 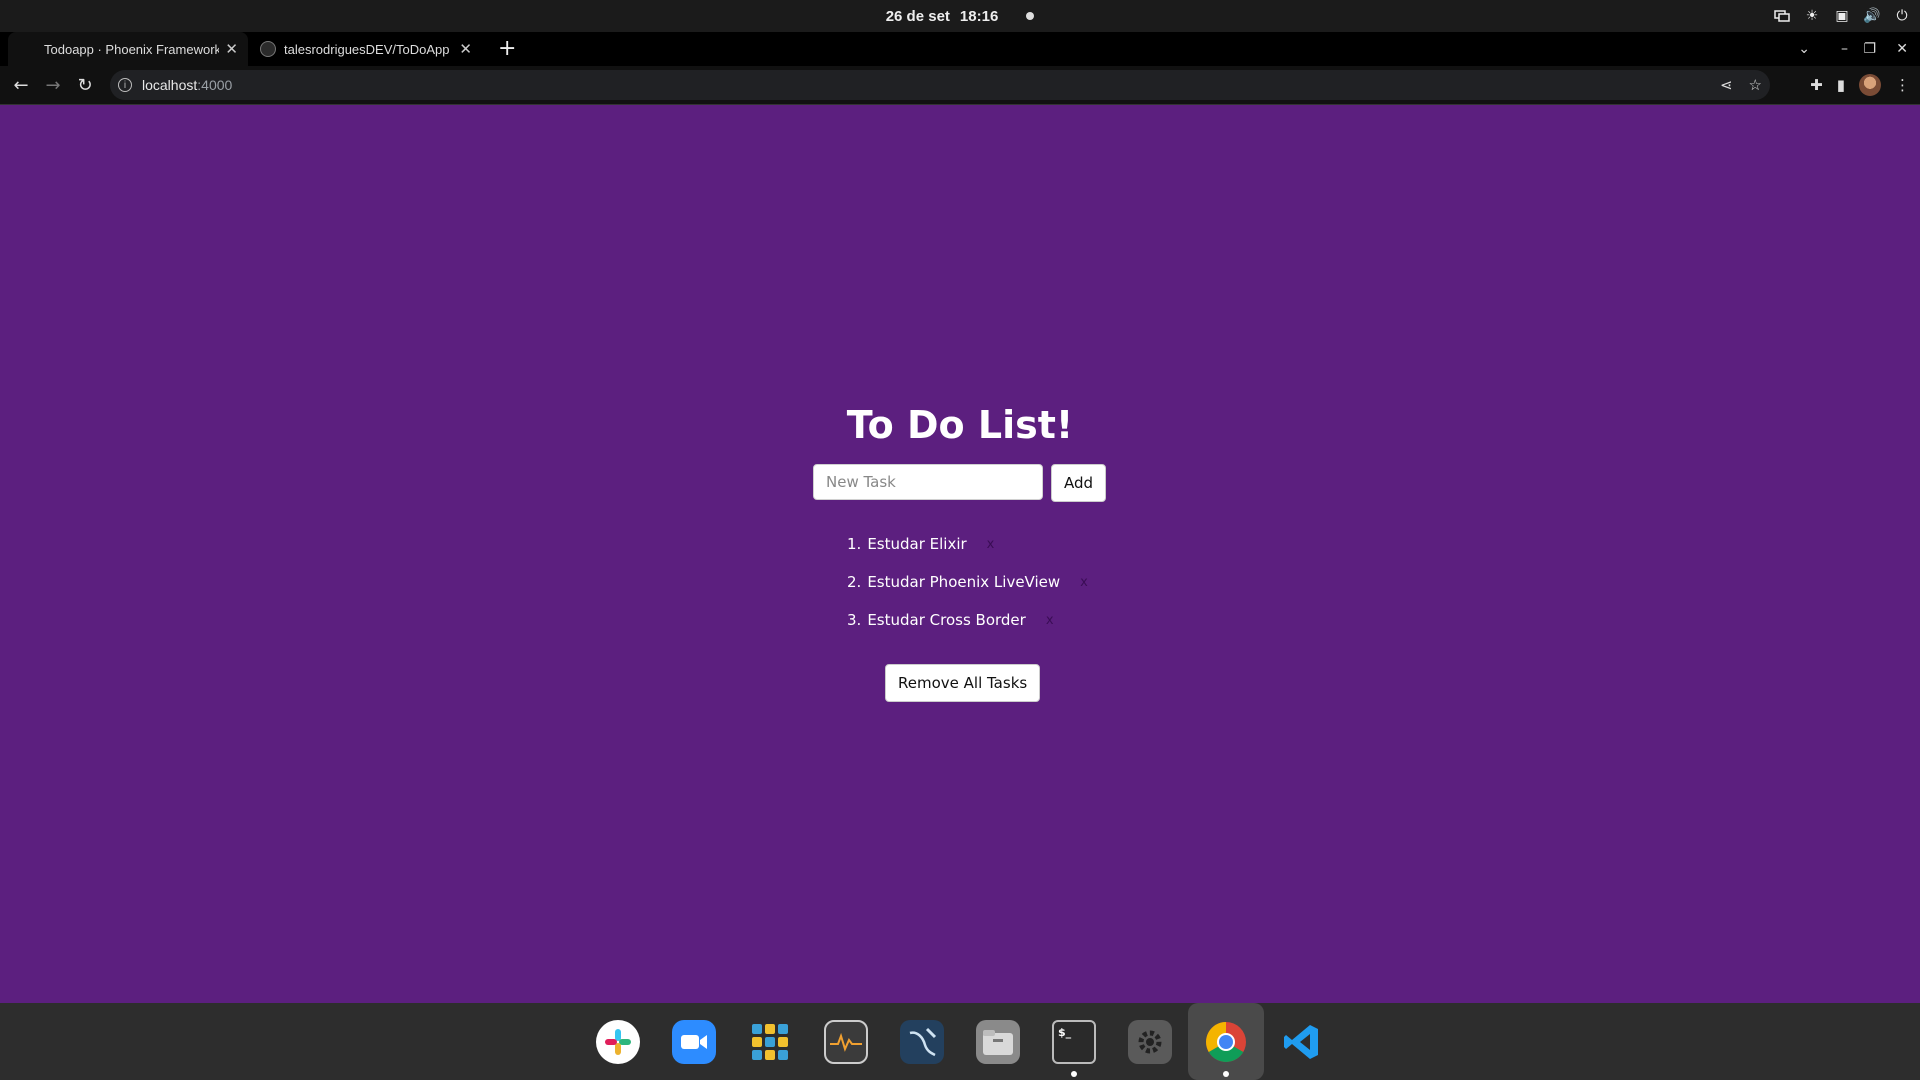 I want to click on browser-toolbar: ← → ↻ i localhost:4000 ⋖ ☆, so click(x=960, y=85).